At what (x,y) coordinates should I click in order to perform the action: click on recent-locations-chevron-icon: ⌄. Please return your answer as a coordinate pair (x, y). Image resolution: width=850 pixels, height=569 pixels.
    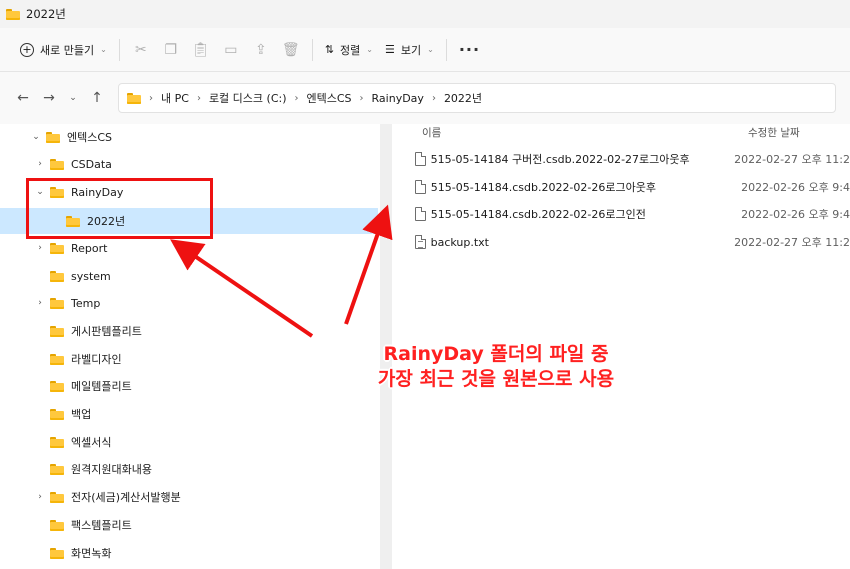
    Looking at the image, I should click on (73, 98).